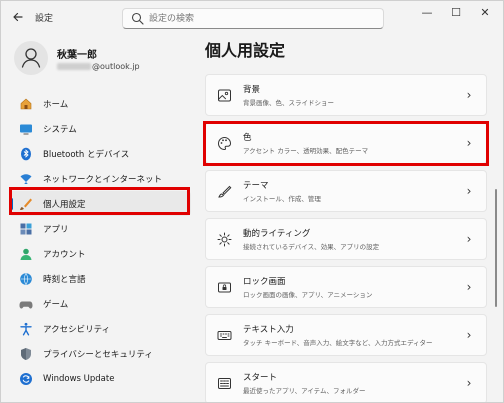 Image resolution: width=504 pixels, height=403 pixels. Describe the element at coordinates (264, 282) in the screenshot. I see `card-title: ロック画面` at that location.